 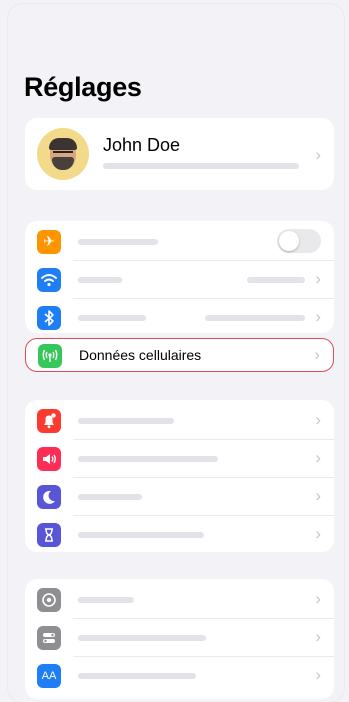 I want to click on cellular-data-row: Données cellulaires ›, so click(x=179, y=355).